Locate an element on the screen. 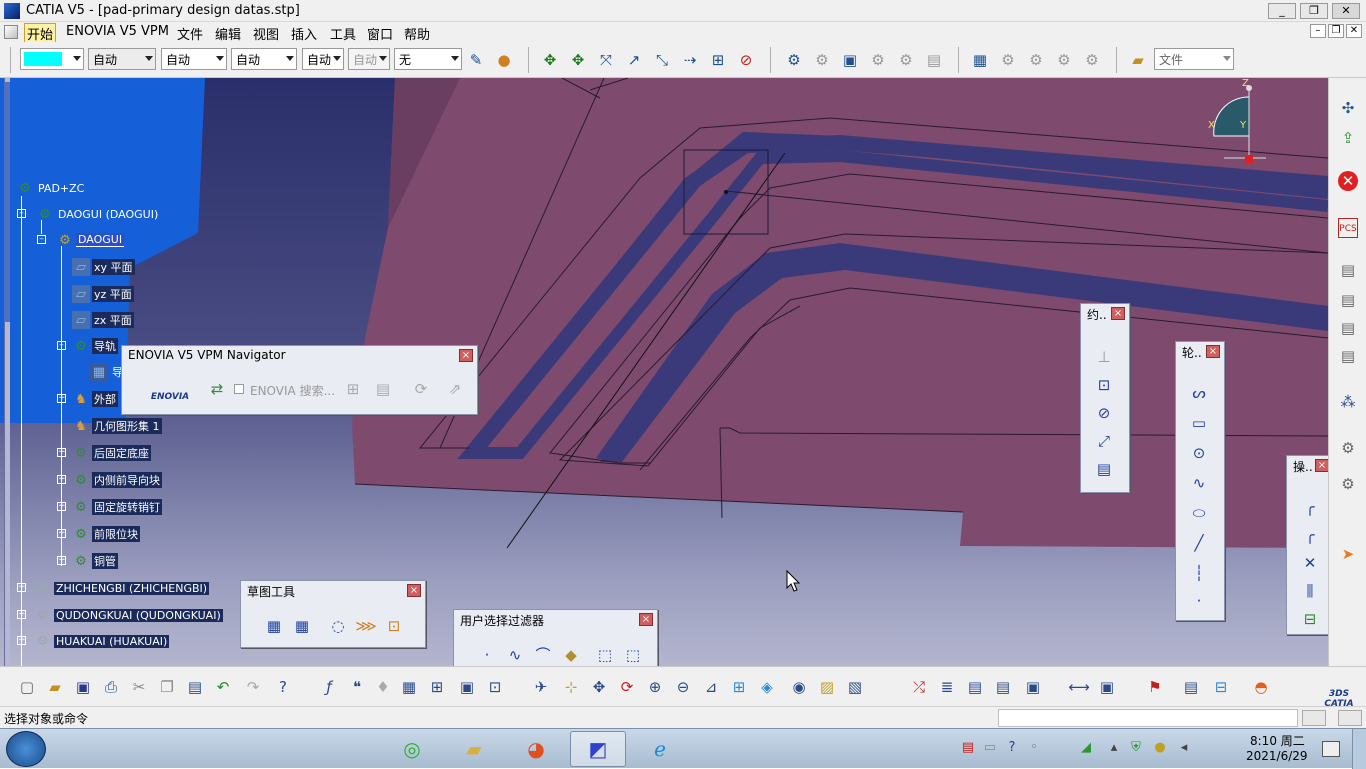 The height and width of the screenshot is (769, 1366). tray-app-icon: ● is located at coordinates (1160, 748).